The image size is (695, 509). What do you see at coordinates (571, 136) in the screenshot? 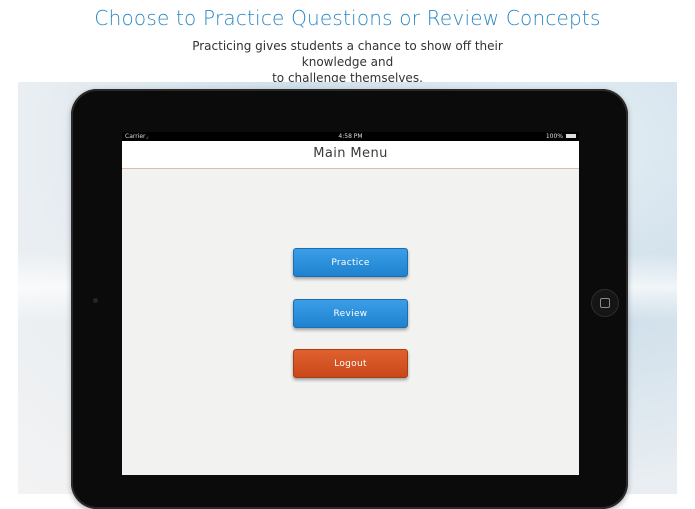
I see `battery-icon` at bounding box center [571, 136].